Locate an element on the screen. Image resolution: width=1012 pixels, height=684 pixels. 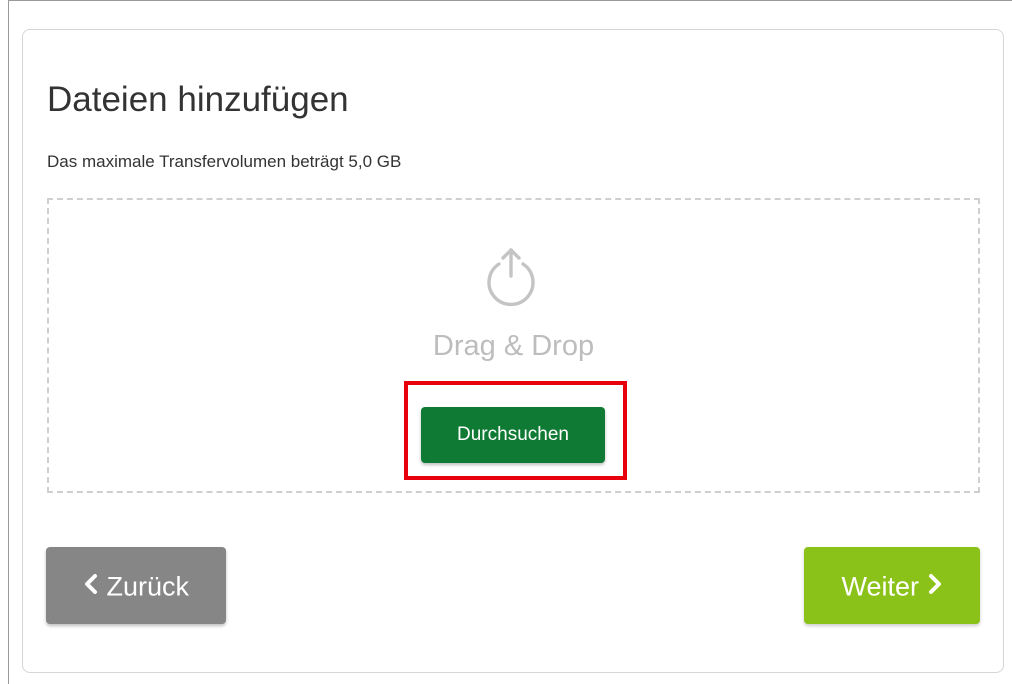
window-frame-left is located at coordinates (8, 342).